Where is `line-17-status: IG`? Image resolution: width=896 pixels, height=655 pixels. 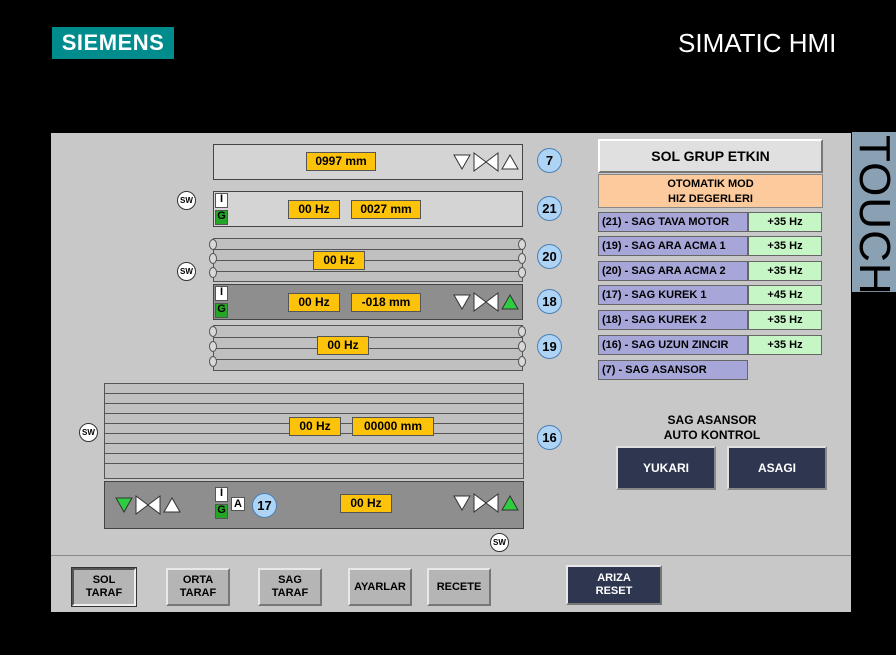 line-17-status: IG is located at coordinates (221, 503).